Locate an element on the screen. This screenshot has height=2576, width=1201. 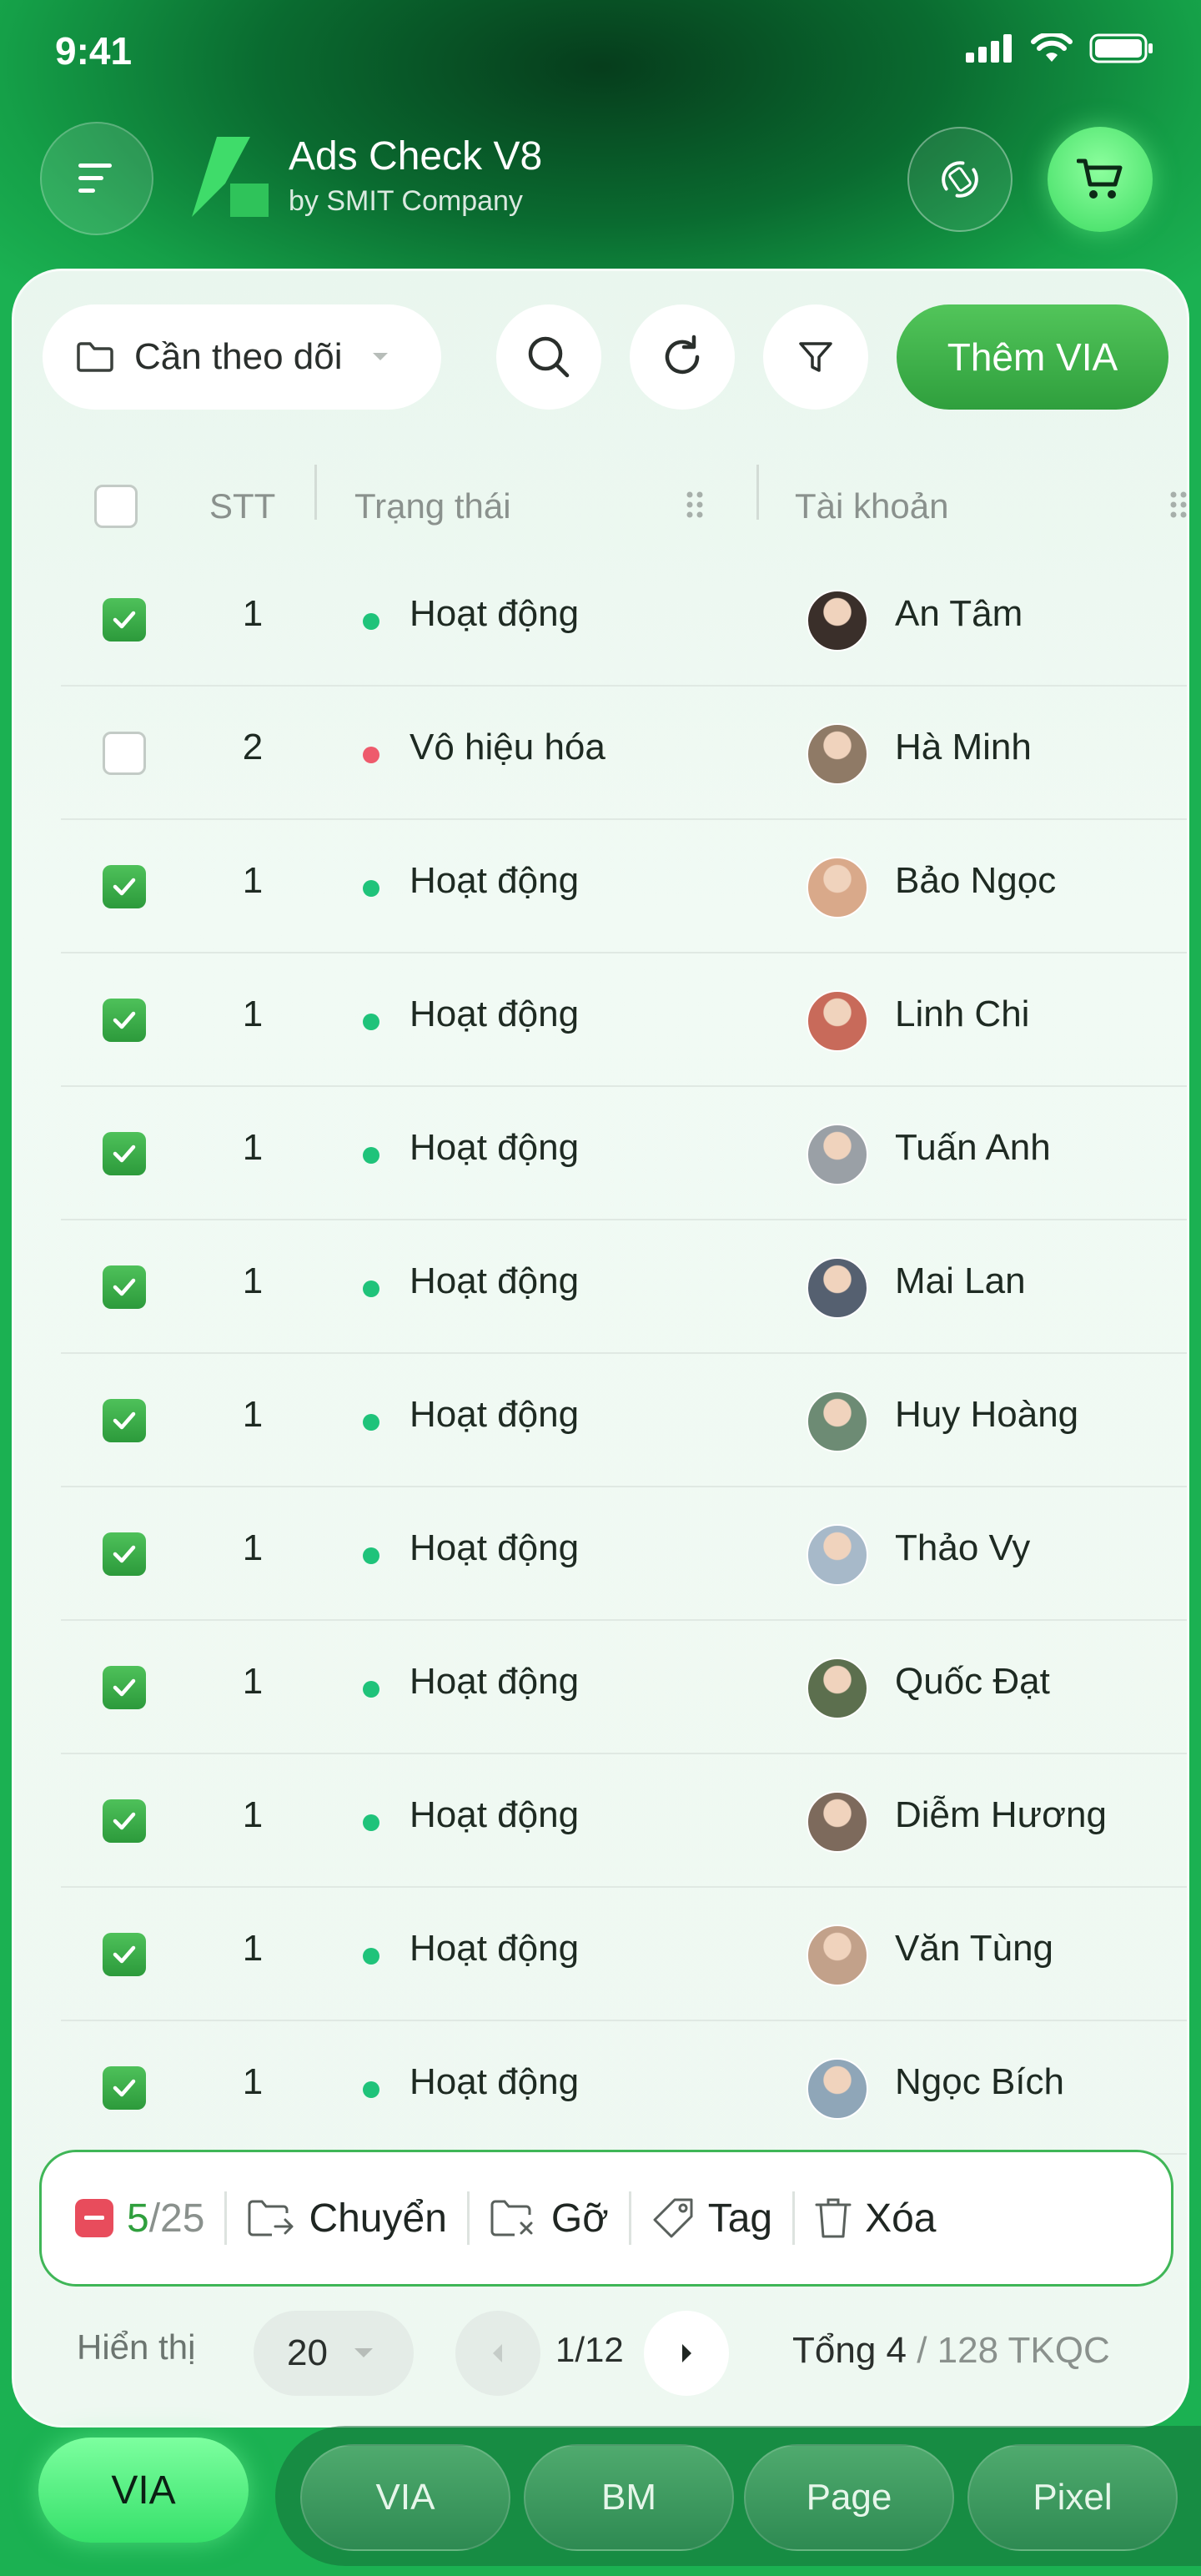
add-via-button: Thêm VIA is located at coordinates (1033, 357).